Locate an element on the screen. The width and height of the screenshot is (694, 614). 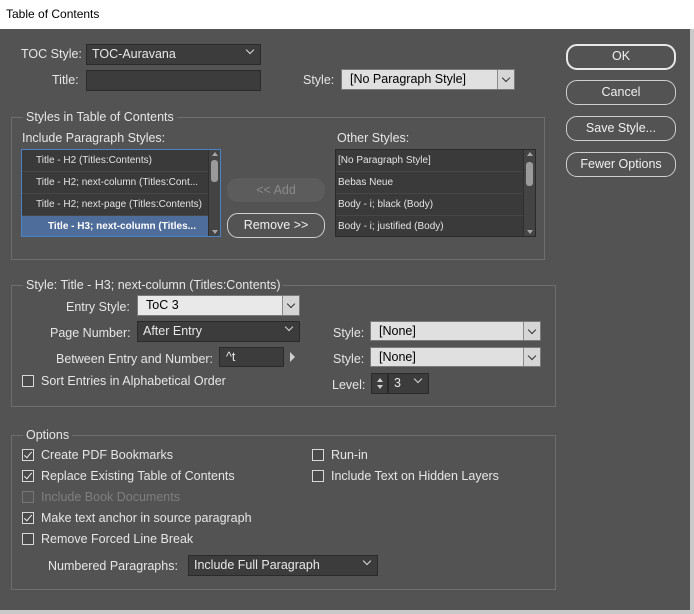
level-dropdown: 3 is located at coordinates (408, 383).